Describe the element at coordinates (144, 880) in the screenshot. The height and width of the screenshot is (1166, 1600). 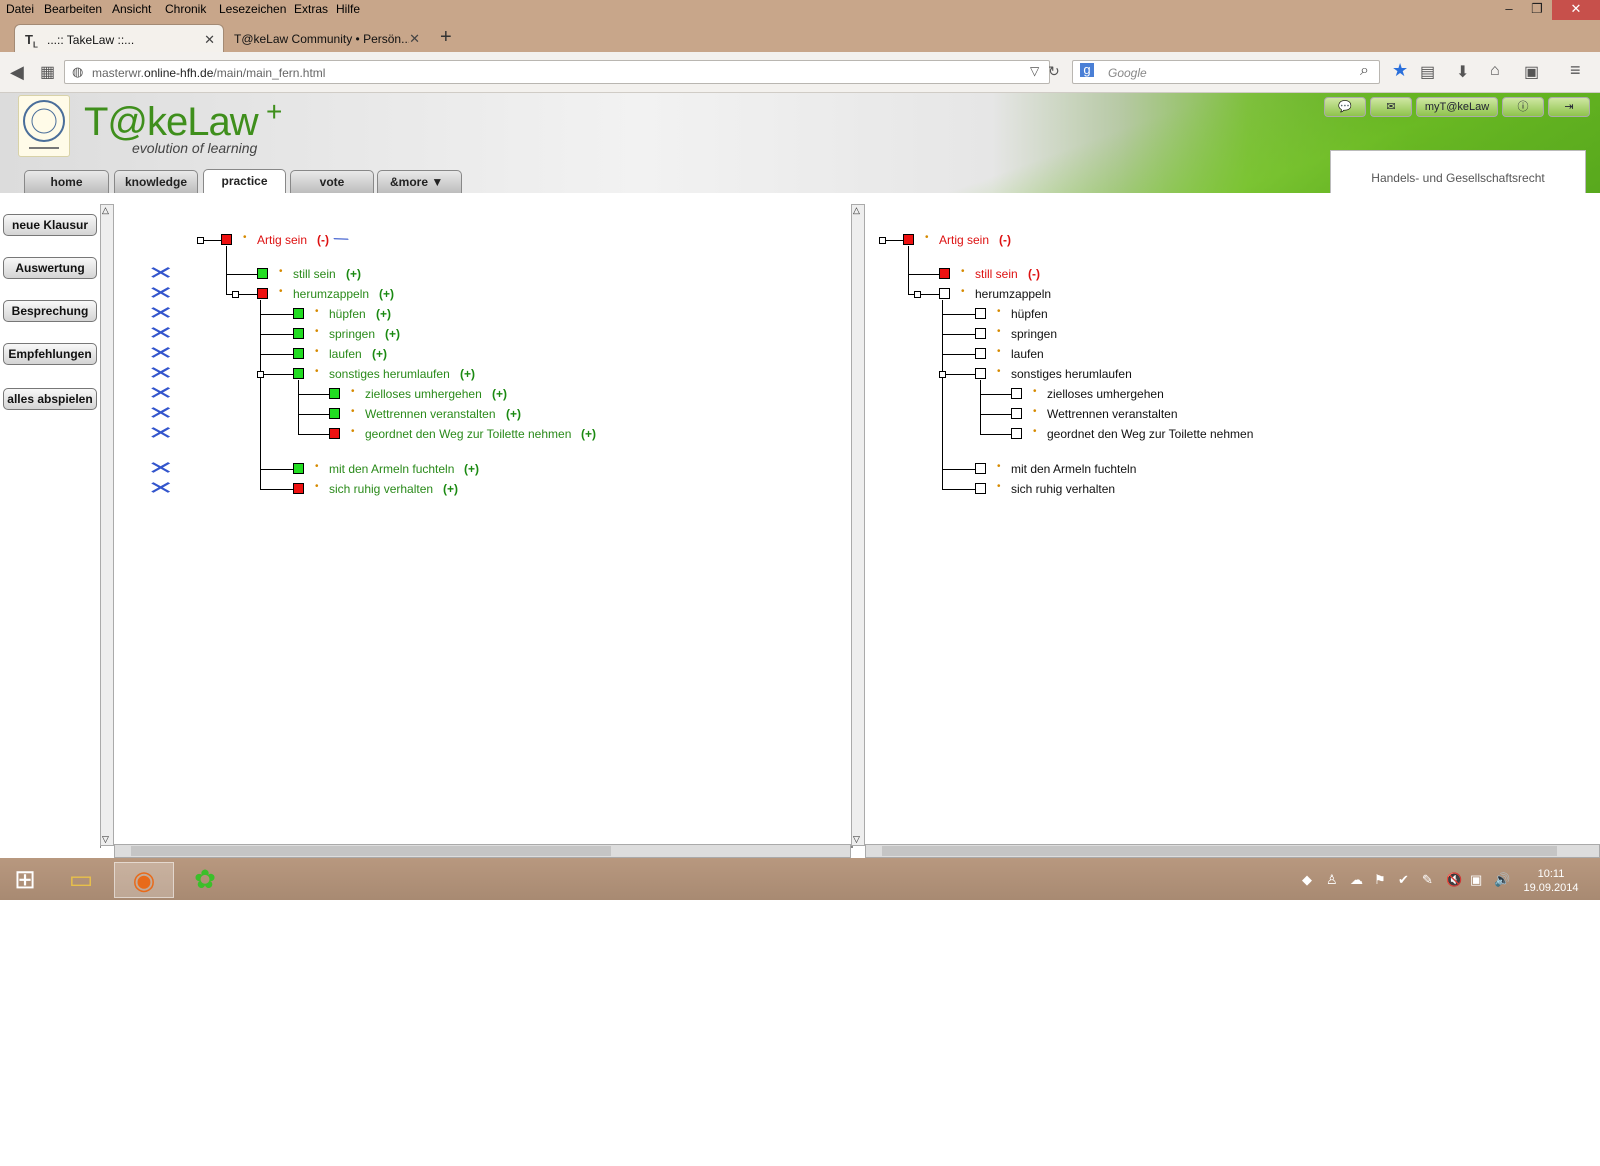
I see `firefox-icon: ◉` at that location.